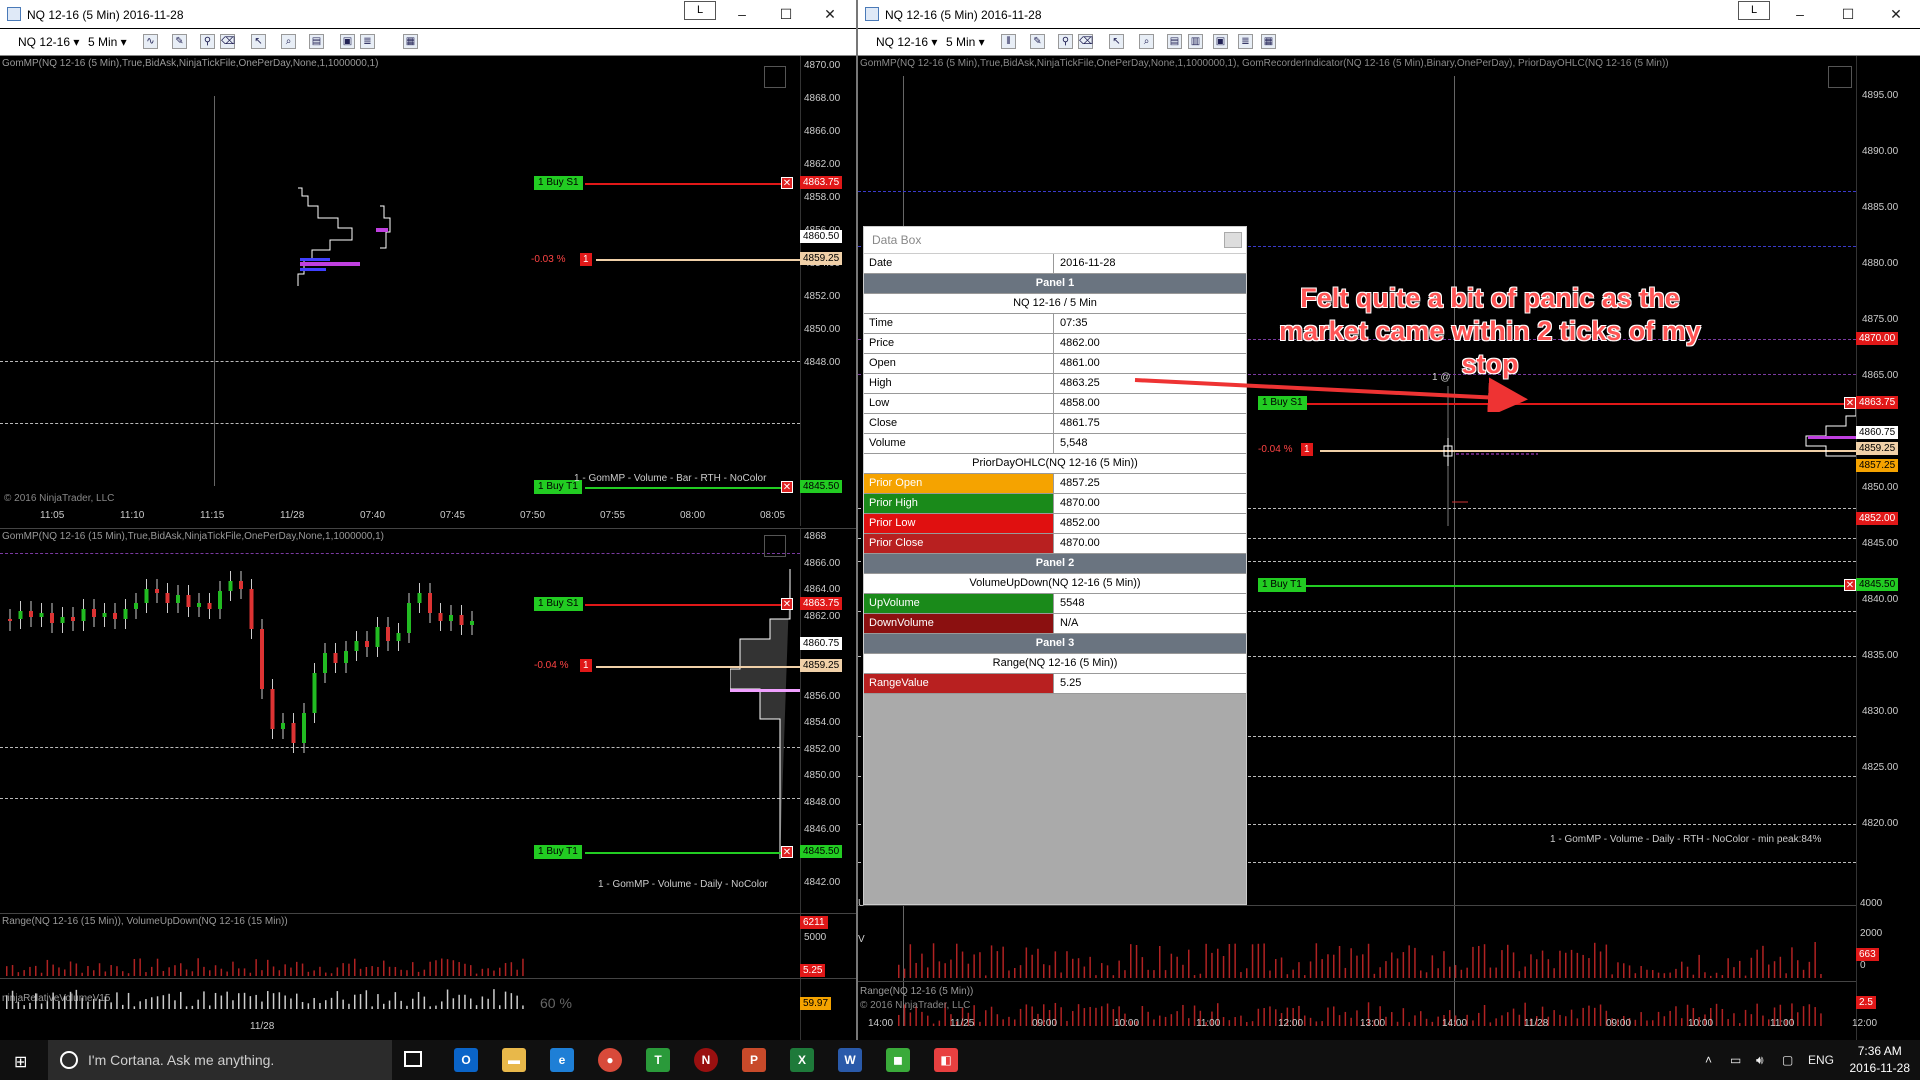 This screenshot has height=1080, width=1920. I want to click on chart-style-icon: ∿, so click(150, 41).